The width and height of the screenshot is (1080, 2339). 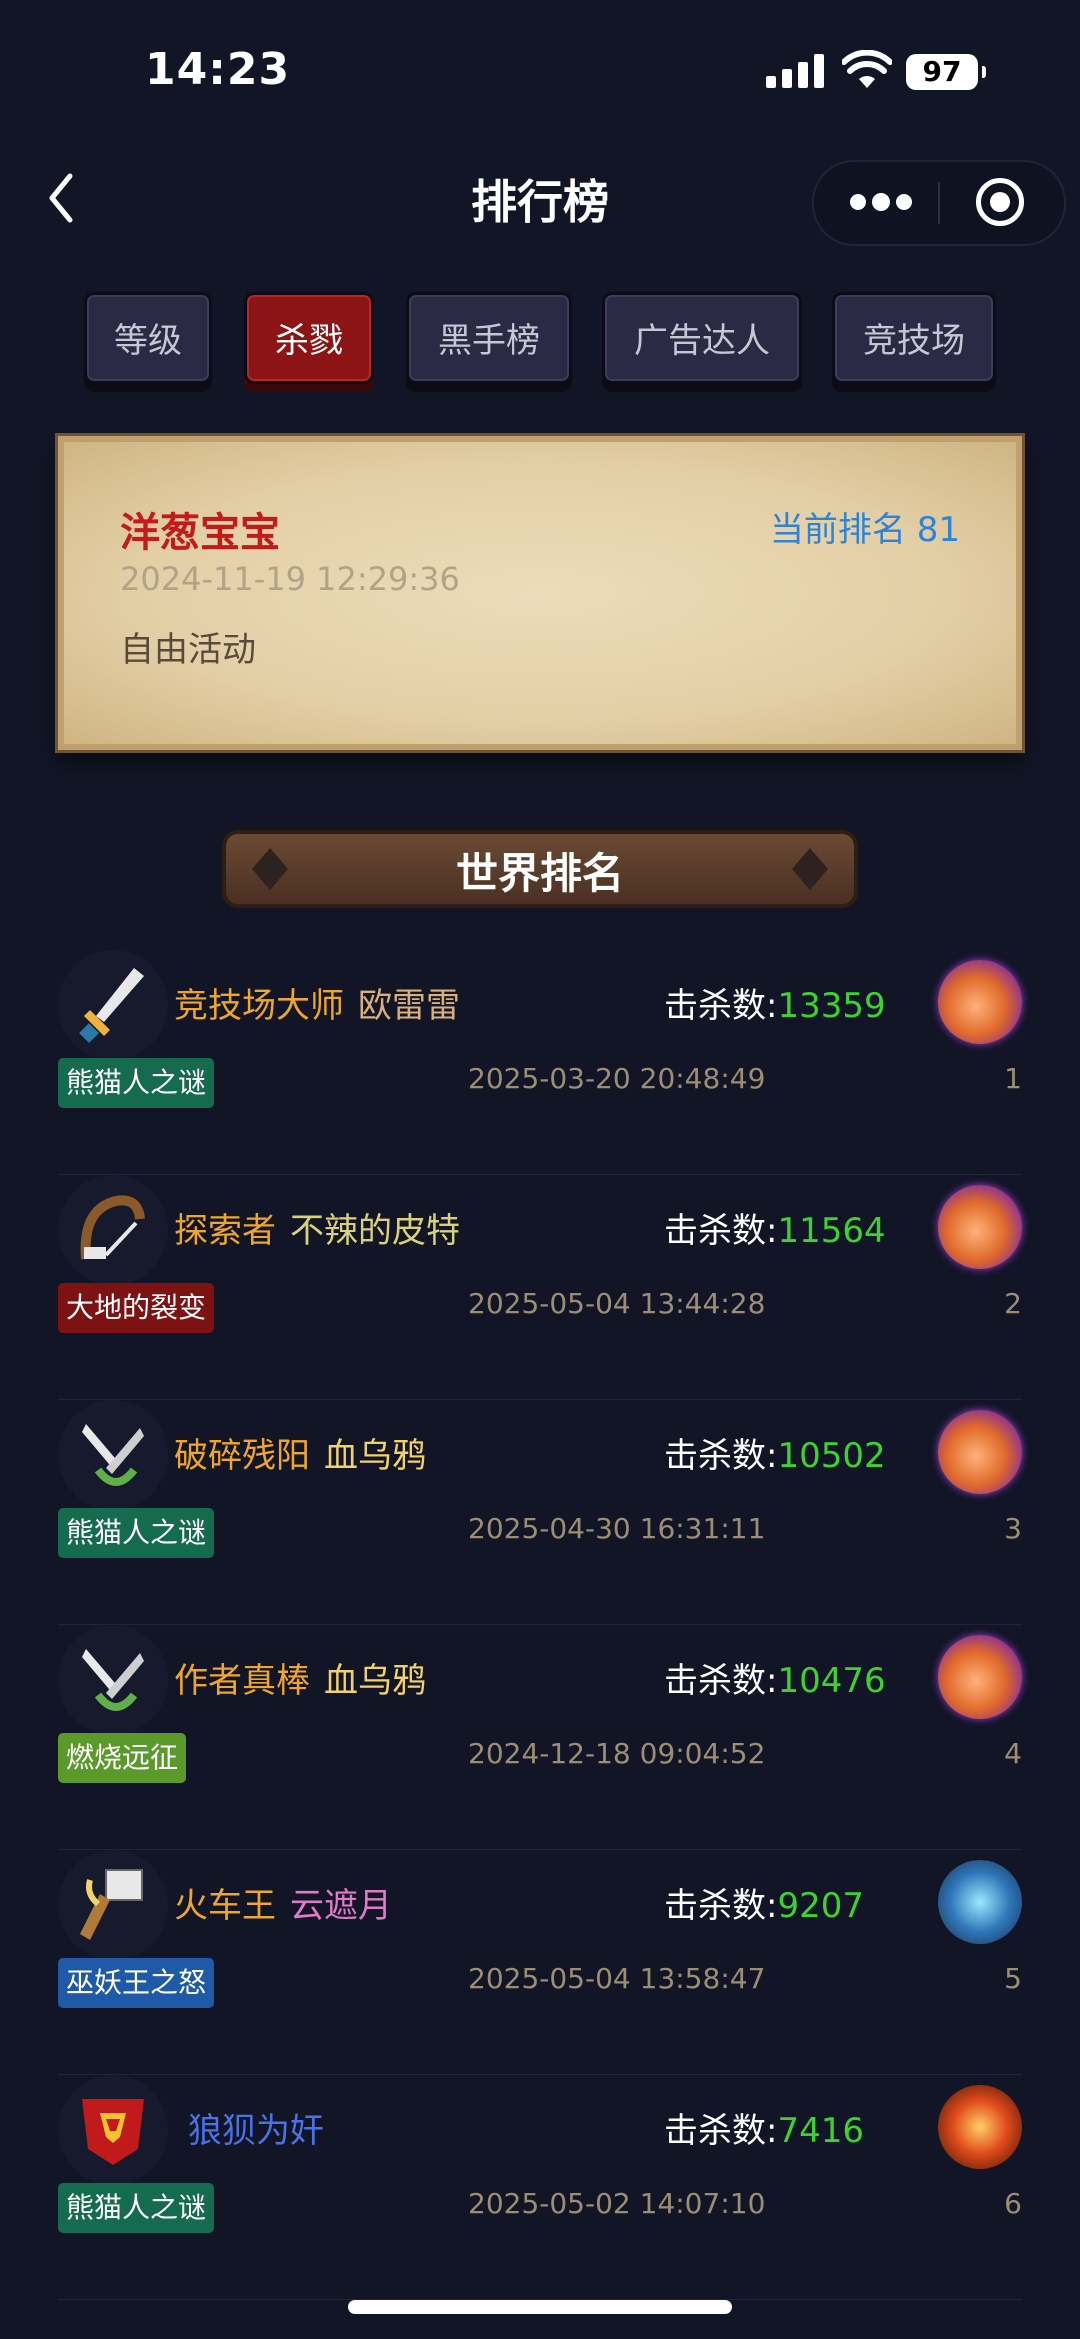 What do you see at coordinates (820, 2131) in the screenshot?
I see `kill-count-value: 7416` at bounding box center [820, 2131].